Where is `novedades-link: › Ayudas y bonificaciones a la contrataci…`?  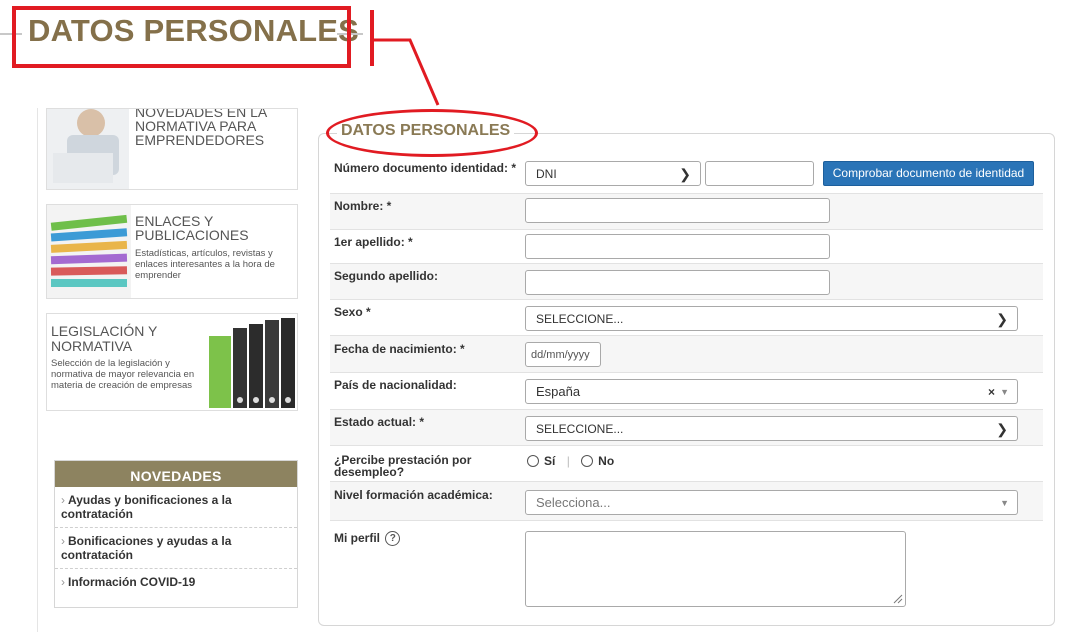
novedades-link: › Ayudas y bonificaciones a la contrataci… is located at coordinates (176, 507).